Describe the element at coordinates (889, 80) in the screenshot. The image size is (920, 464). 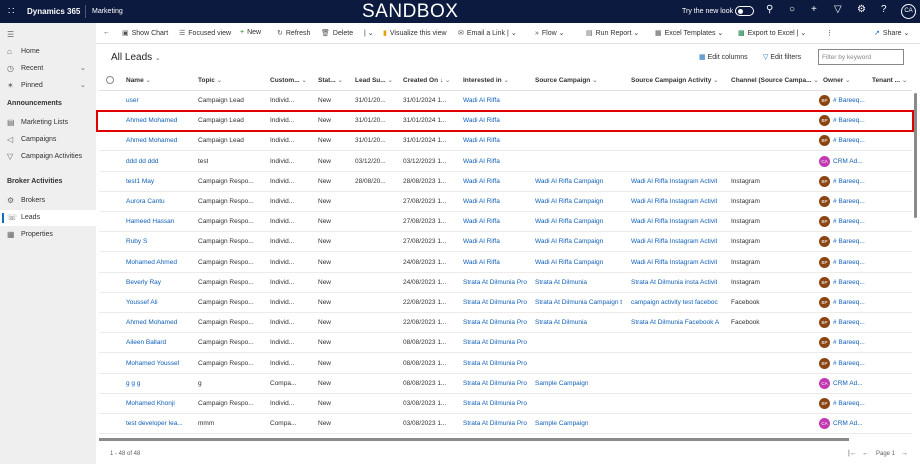
I see `column-header: Tenant ... ⌄` at that location.